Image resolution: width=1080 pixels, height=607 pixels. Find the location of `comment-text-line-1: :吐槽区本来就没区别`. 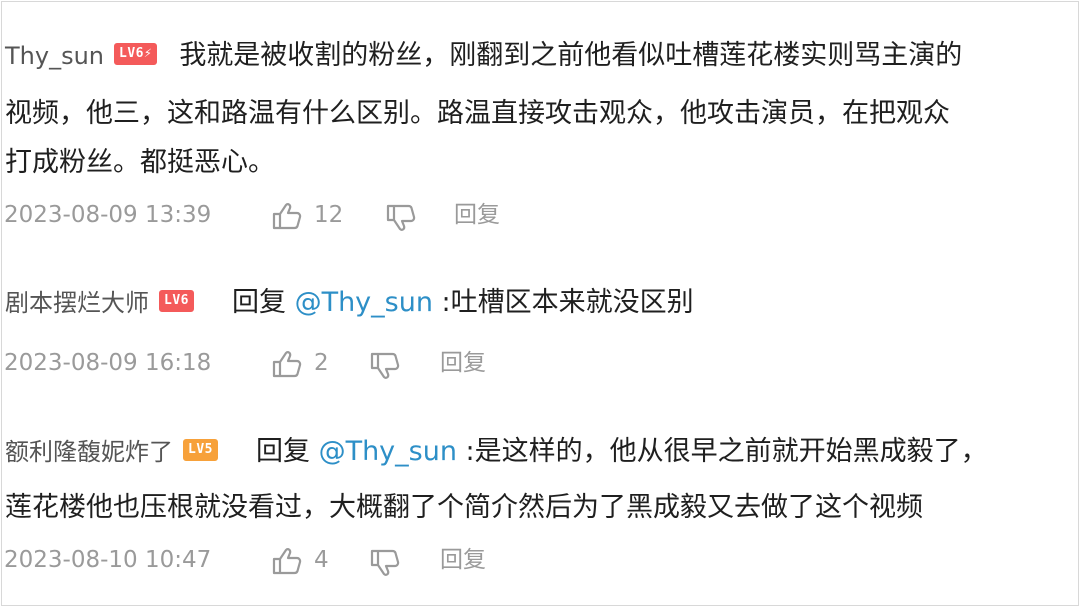

comment-text-line-1: :吐槽区本来就没区别 is located at coordinates (567, 302).